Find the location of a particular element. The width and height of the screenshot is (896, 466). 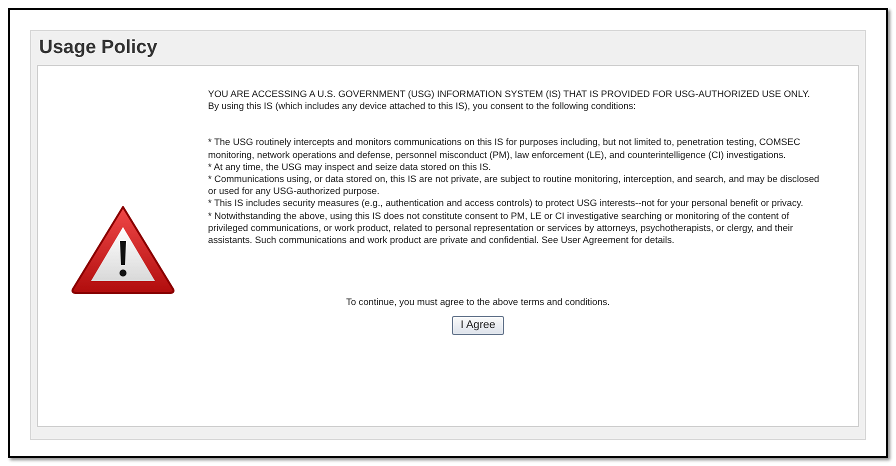

panel-title: Usage Policy is located at coordinates (98, 48).